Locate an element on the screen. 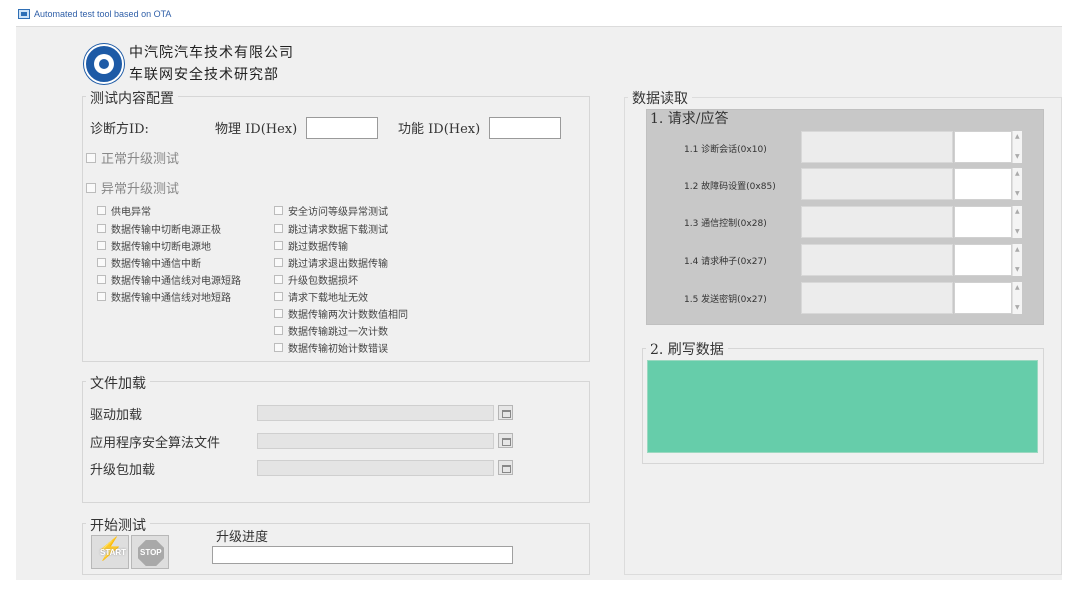 The image size is (1080, 604). stop-button: STOP is located at coordinates (150, 552).